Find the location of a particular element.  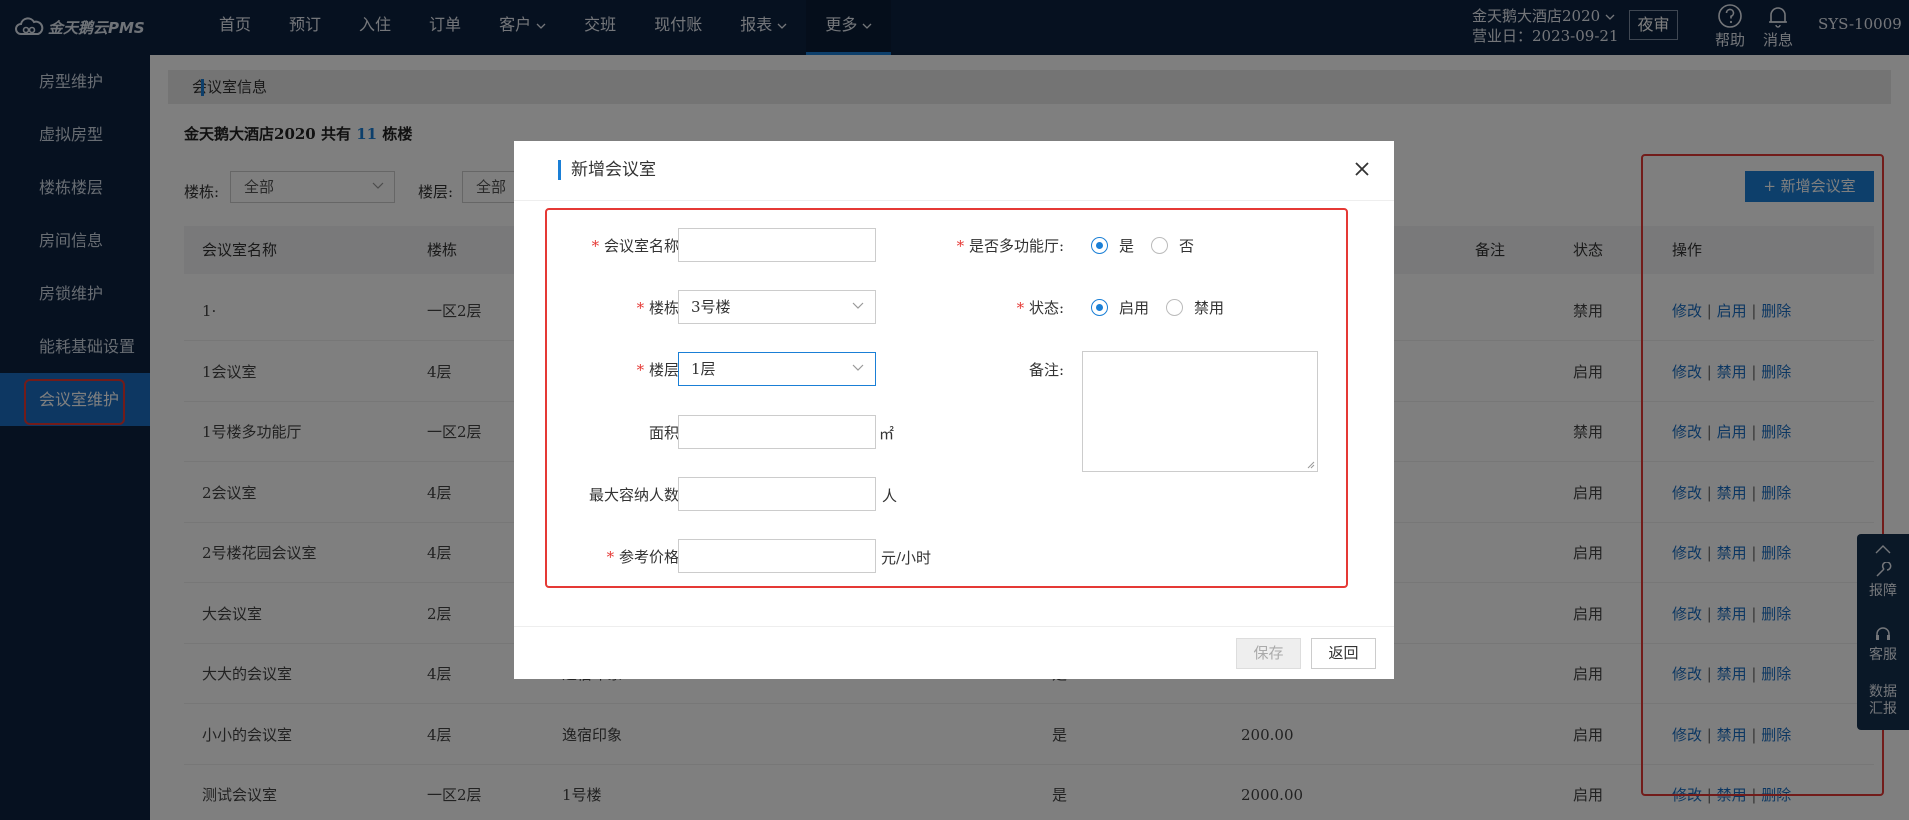

capacity-label: 最大容纳人数: is located at coordinates (636, 495).